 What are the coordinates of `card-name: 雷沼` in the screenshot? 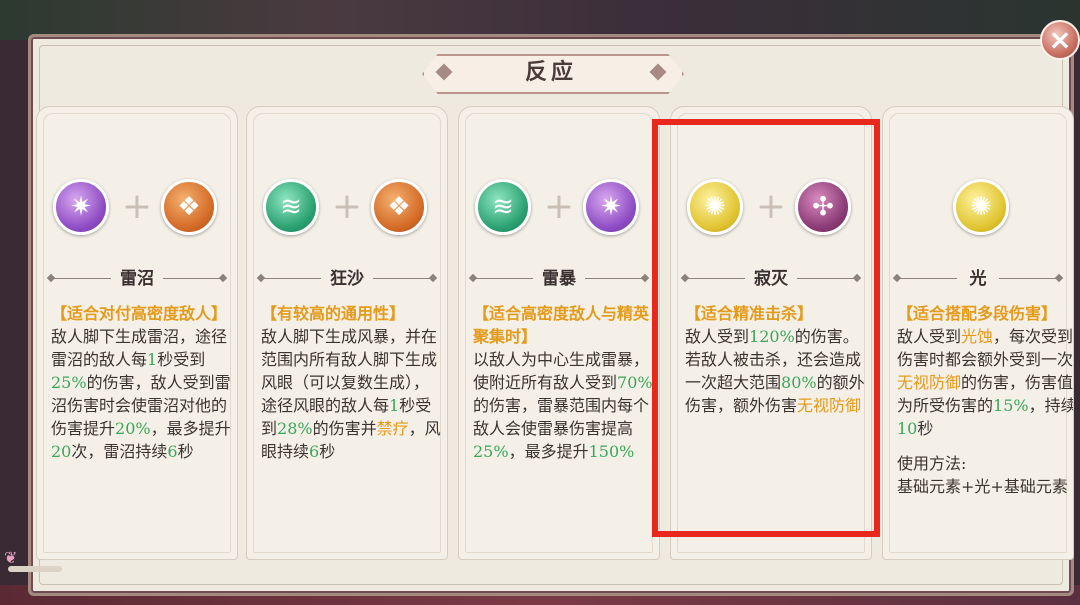 It's located at (137, 279).